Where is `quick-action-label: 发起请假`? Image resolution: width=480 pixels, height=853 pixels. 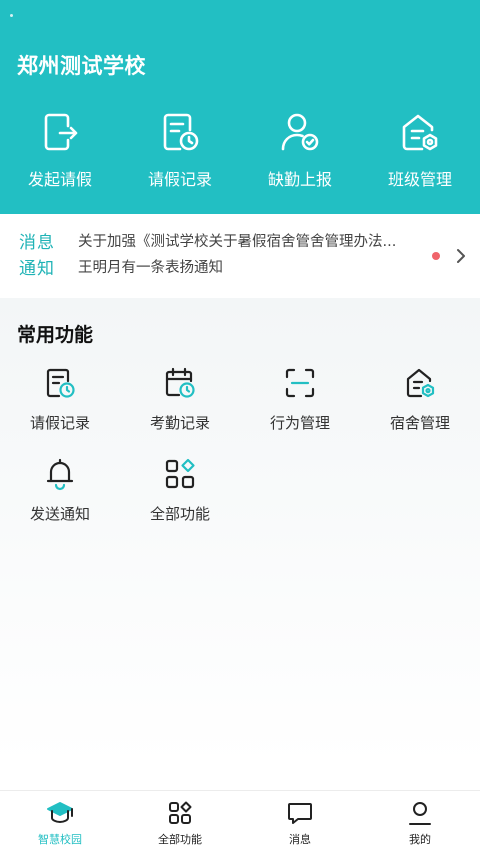
quick-action-label: 发起请假 is located at coordinates (59, 179).